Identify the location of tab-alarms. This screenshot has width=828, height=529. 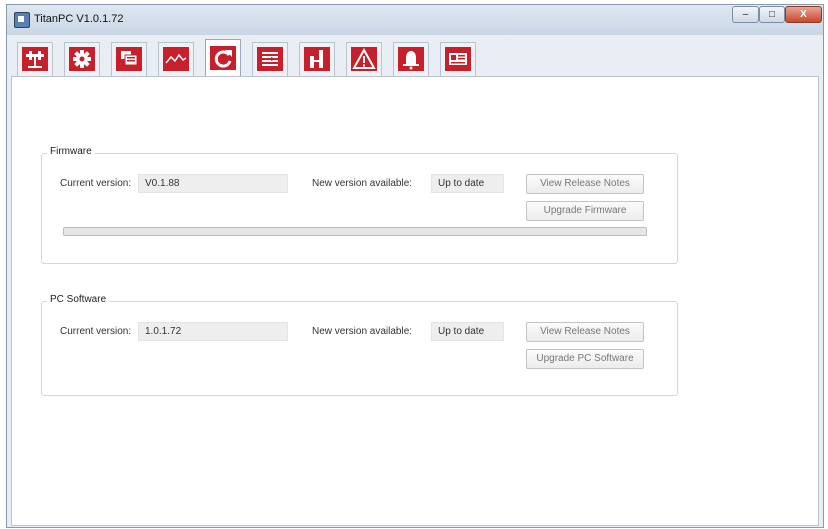
(364, 59).